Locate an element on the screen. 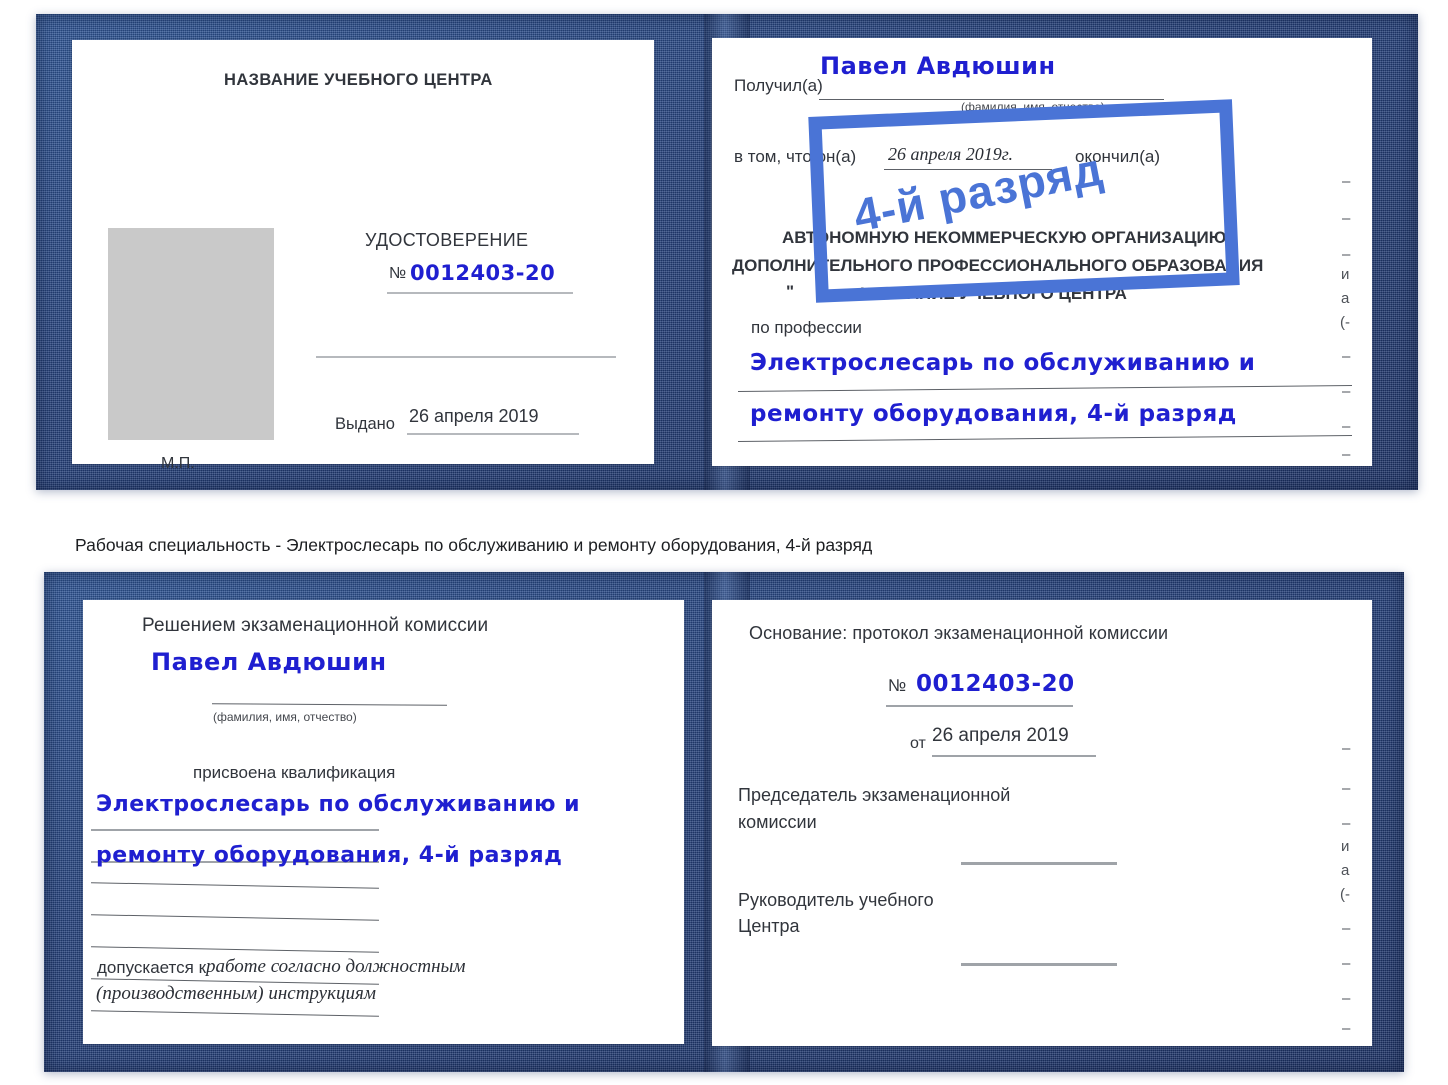 Image resolution: width=1448 pixels, height=1085 pixels. top-right-quote-close: " is located at coordinates (1210, 287).